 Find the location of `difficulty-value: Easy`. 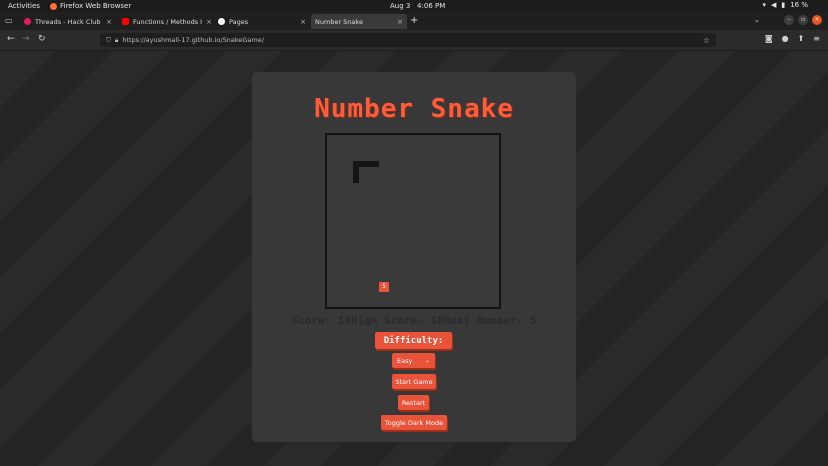

difficulty-value: Easy is located at coordinates (405, 360).